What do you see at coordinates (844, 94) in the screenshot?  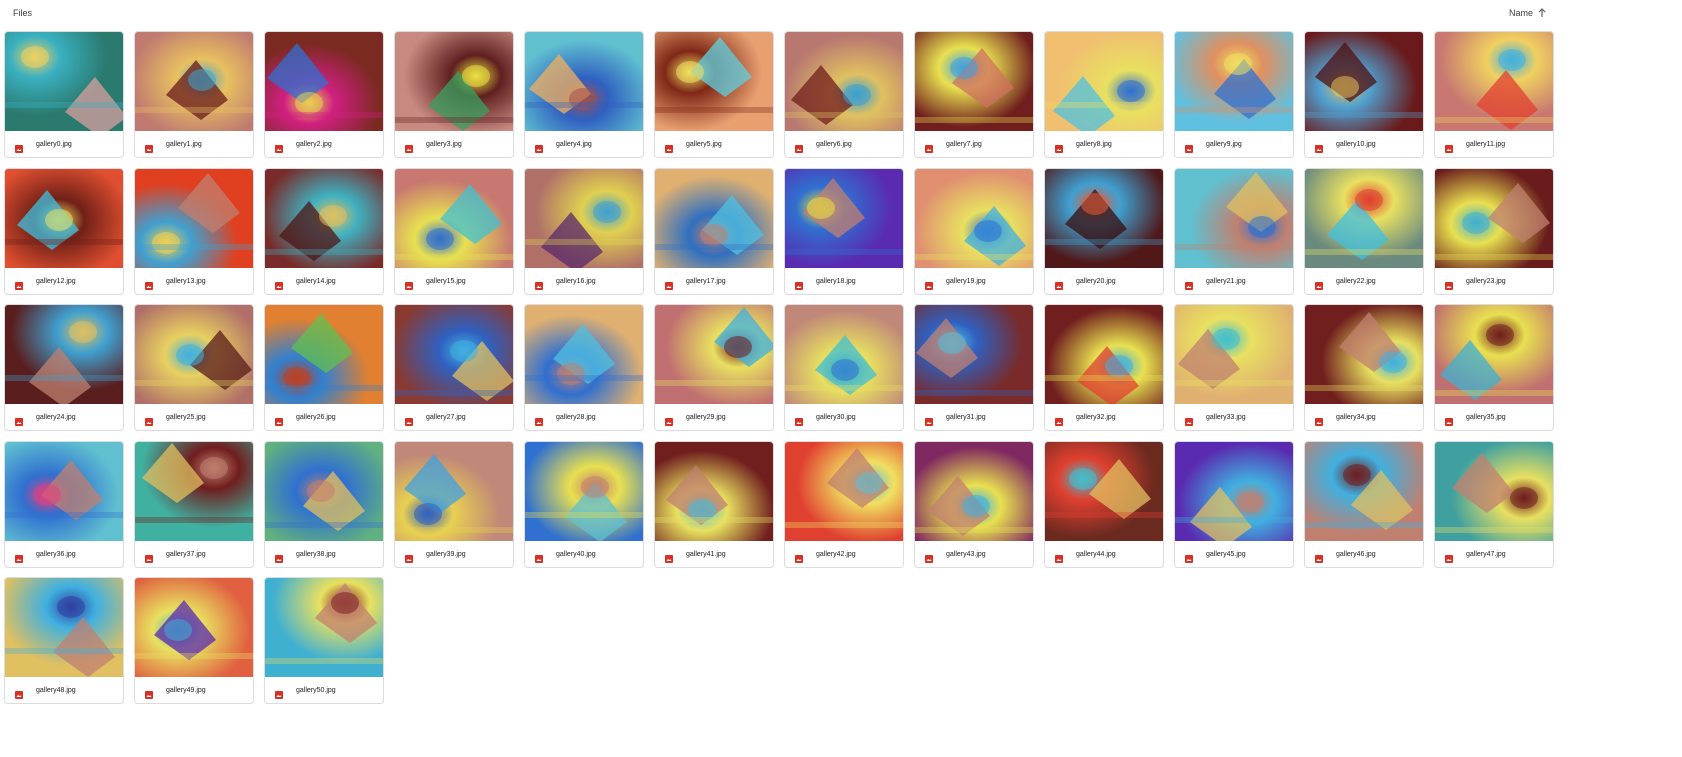 I see `file-card: gallery6.jpg` at bounding box center [844, 94].